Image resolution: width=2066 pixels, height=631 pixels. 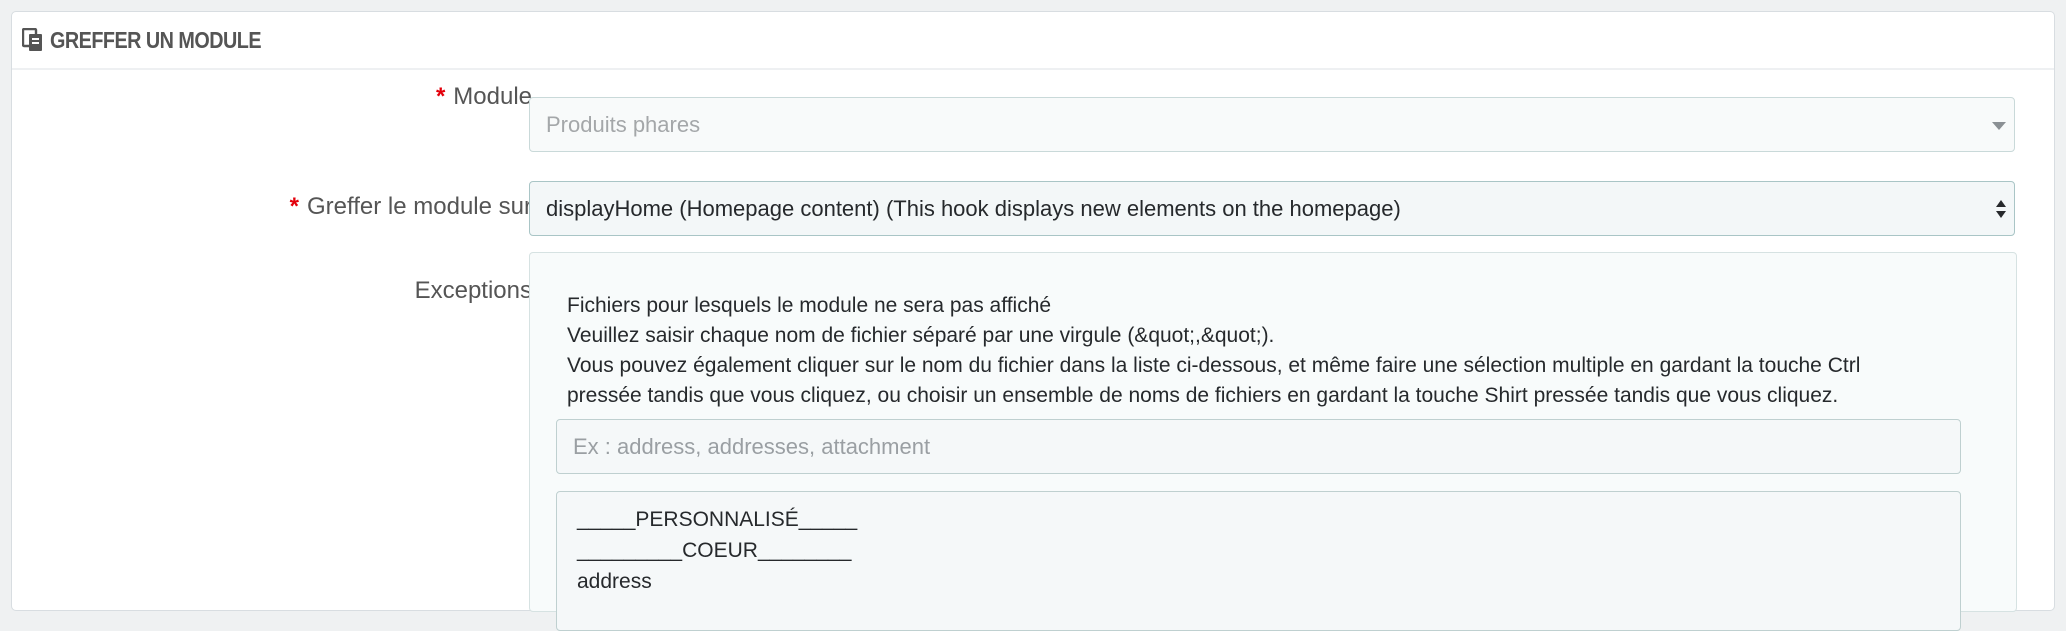 I want to click on exceptions-label: Exceptions, so click(x=473, y=290).